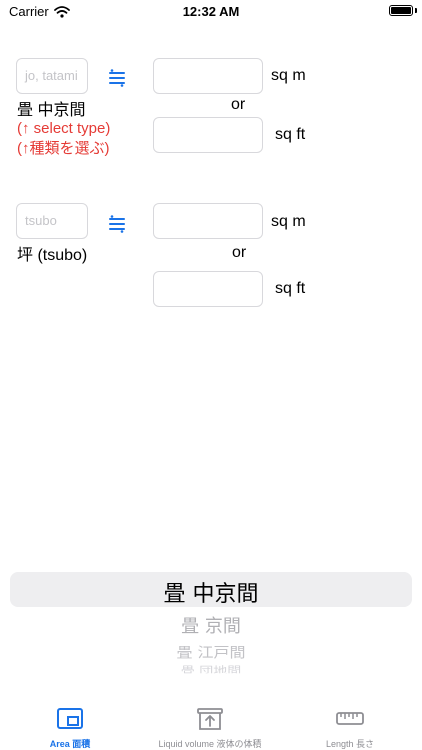 This screenshot has width=422, height=750. What do you see at coordinates (211, 668) in the screenshot?
I see `picker-option: 畳 団地間` at bounding box center [211, 668].